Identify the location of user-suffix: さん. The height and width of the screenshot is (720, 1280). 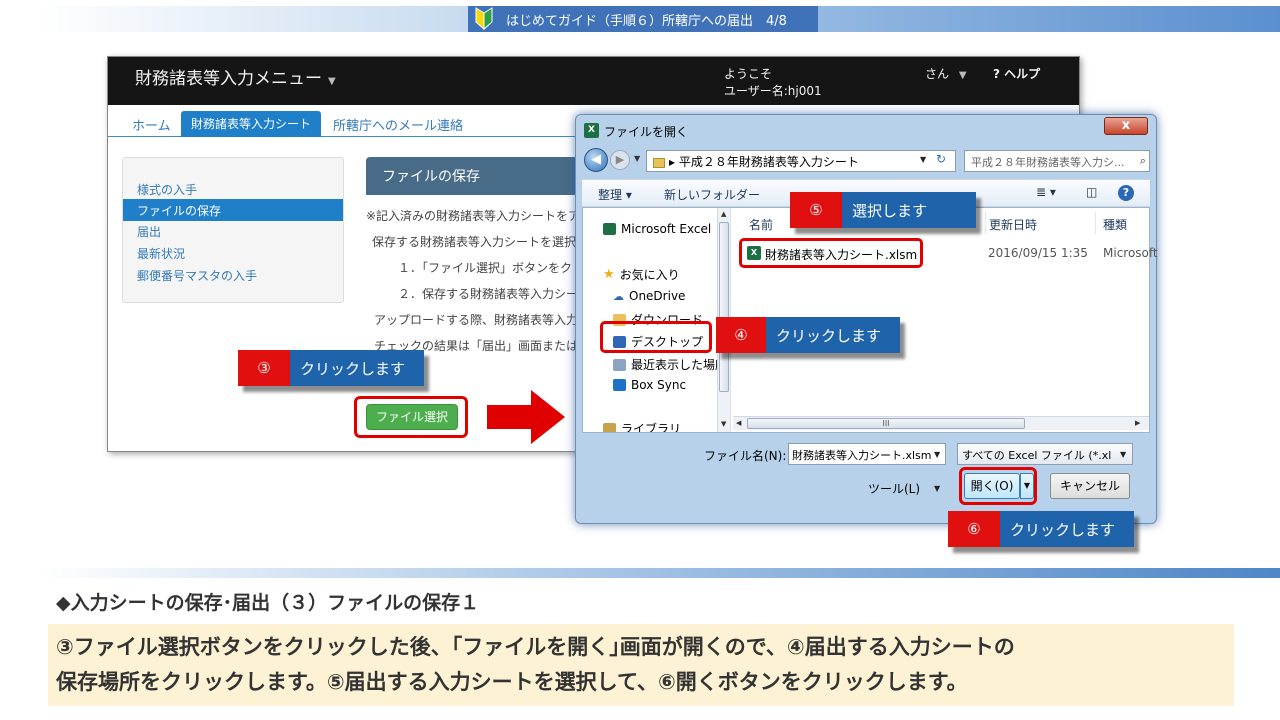
(937, 74).